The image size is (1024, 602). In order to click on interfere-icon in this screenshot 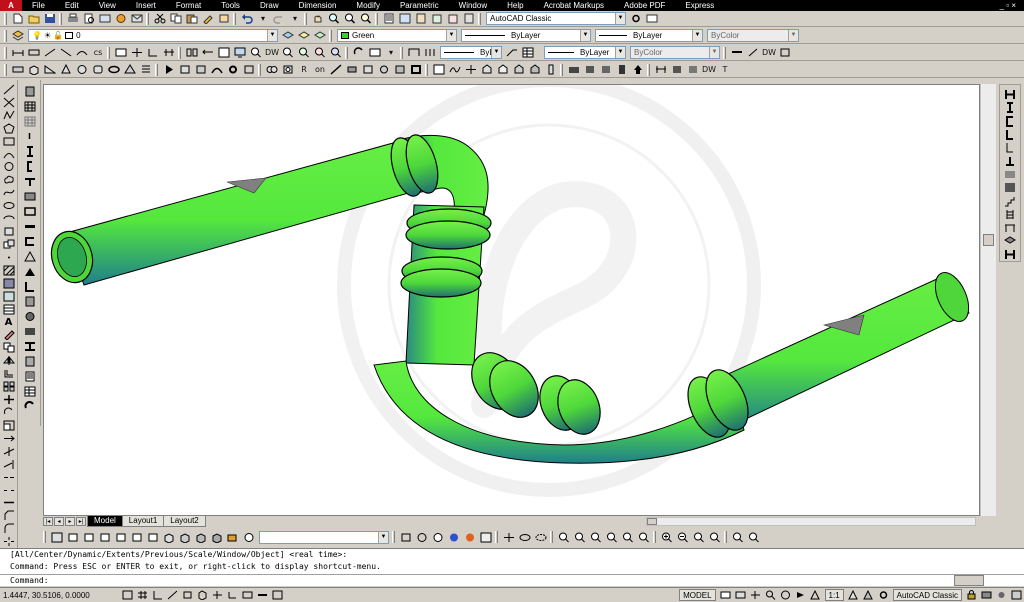, I will do `click(384, 69)`.